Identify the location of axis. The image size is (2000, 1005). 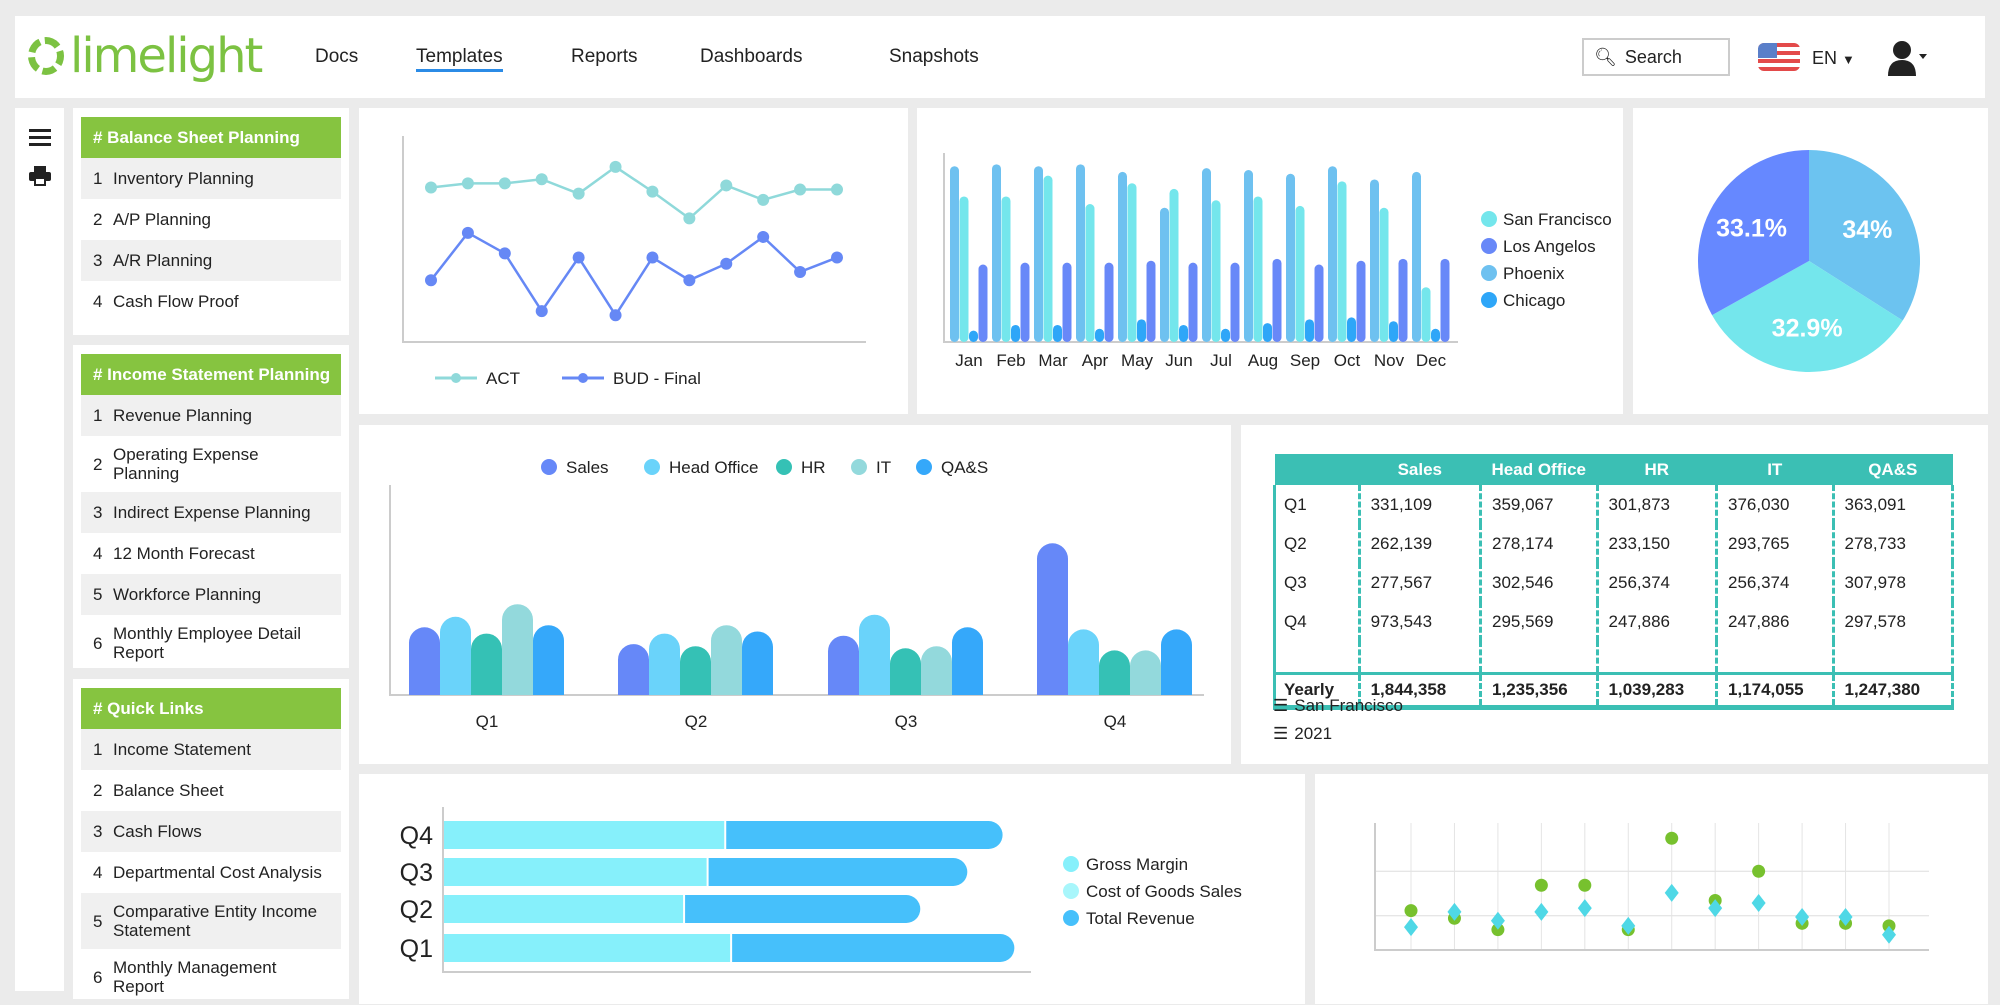
(634, 239).